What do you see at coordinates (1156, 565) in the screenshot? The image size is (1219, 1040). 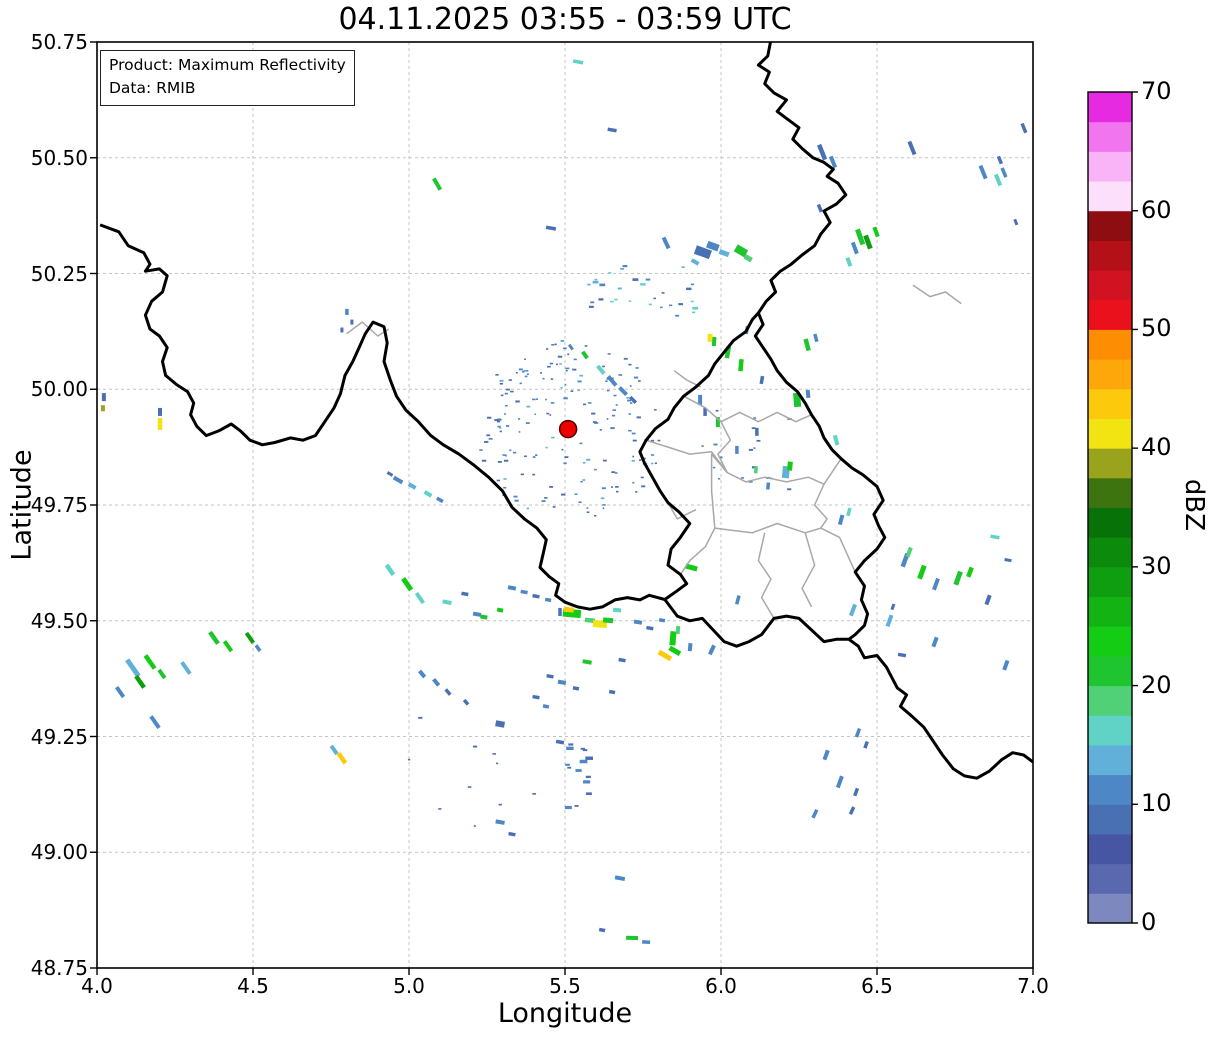 I see `colorbar-tick-label: 30` at bounding box center [1156, 565].